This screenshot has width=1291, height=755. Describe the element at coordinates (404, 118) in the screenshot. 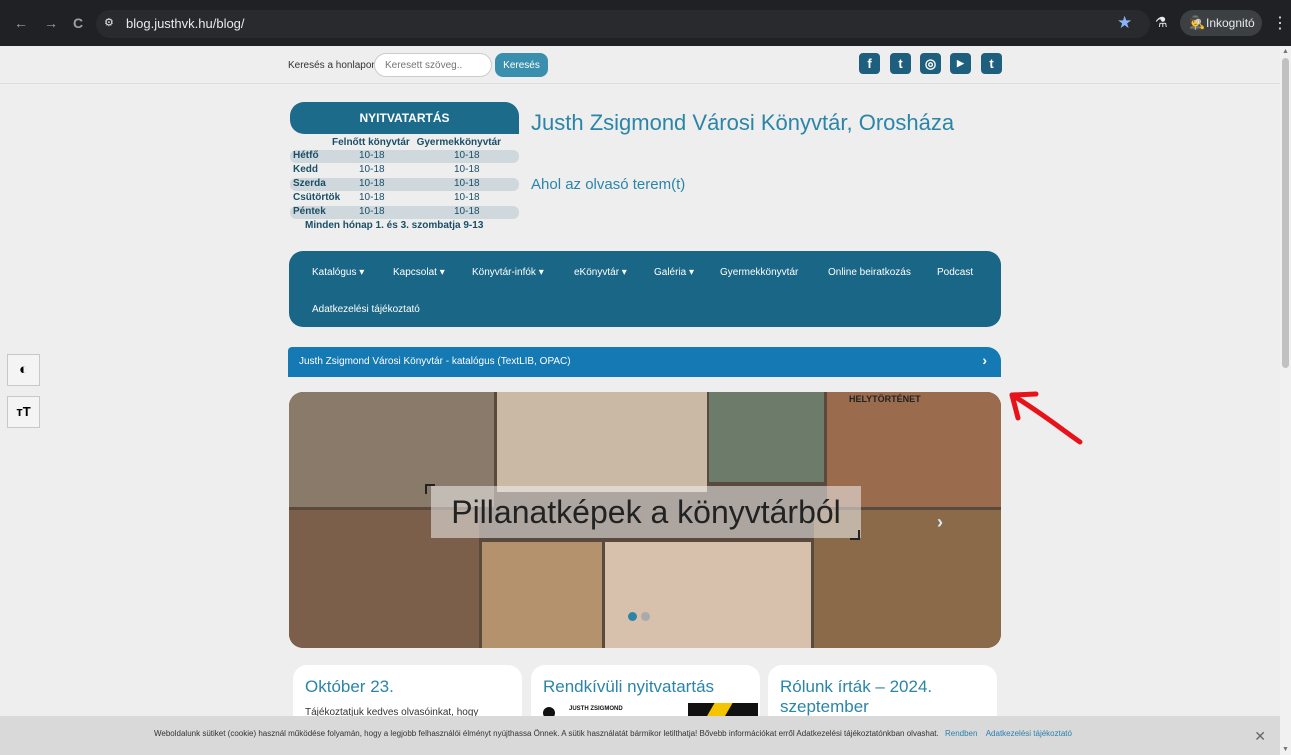

I see `opening-hours-title: NYITVATARTÁS` at that location.